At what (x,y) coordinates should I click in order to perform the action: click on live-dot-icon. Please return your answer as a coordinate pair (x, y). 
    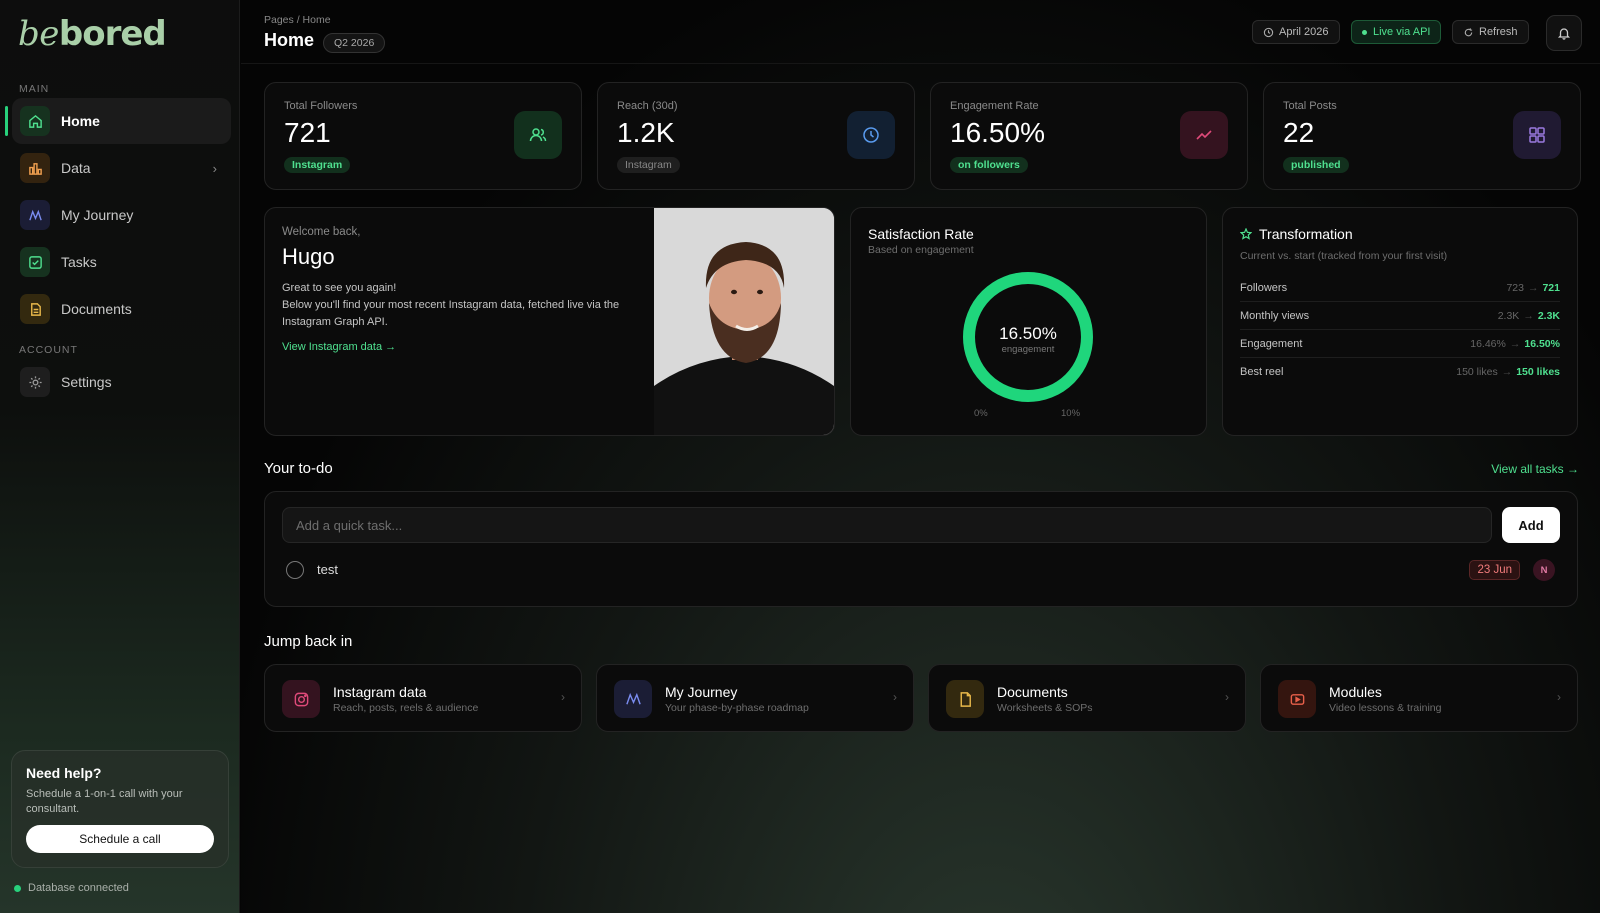
    Looking at the image, I should click on (1364, 32).